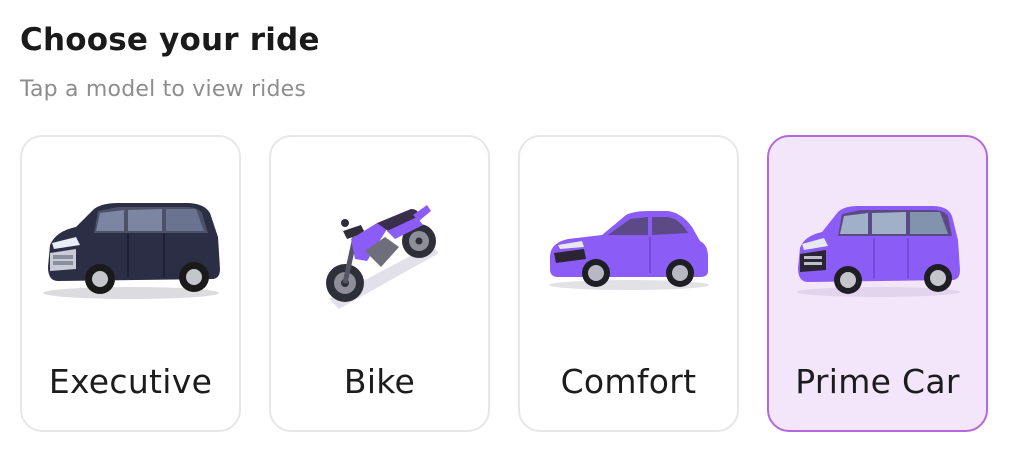 Image resolution: width=1016 pixels, height=460 pixels. Describe the element at coordinates (379, 381) in the screenshot. I see `ride-label: Bike` at that location.